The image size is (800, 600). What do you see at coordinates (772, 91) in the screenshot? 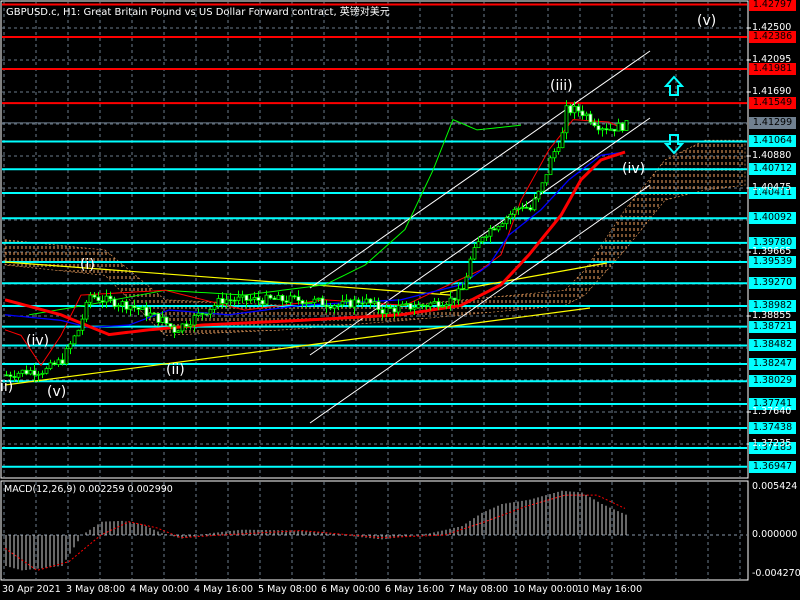
I see `price-axis-label: 1.41690` at bounding box center [772, 91].